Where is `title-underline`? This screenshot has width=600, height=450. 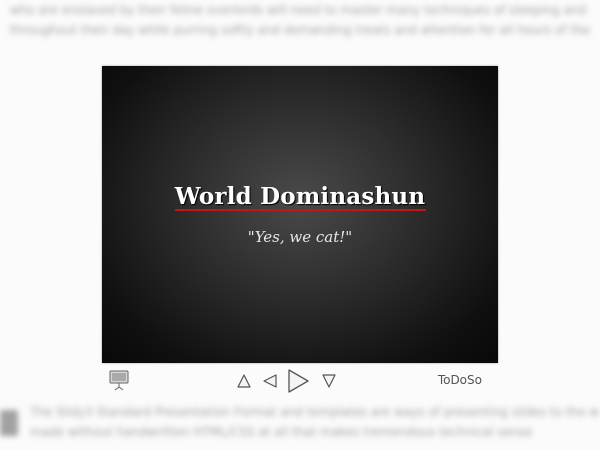
title-underline is located at coordinates (300, 210).